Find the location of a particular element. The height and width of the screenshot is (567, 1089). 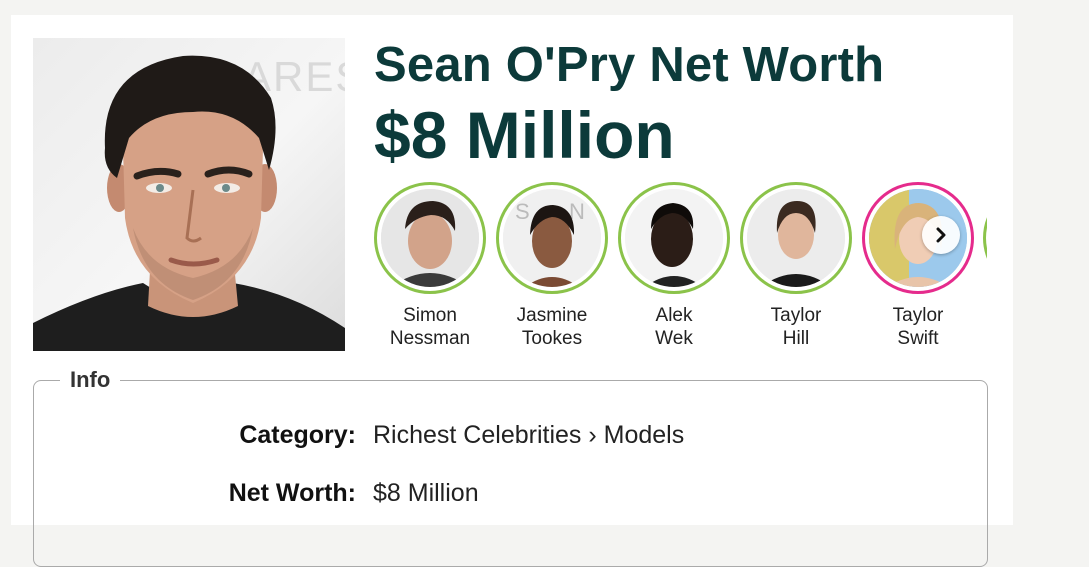

related-first-name: Simon is located at coordinates (430, 315).